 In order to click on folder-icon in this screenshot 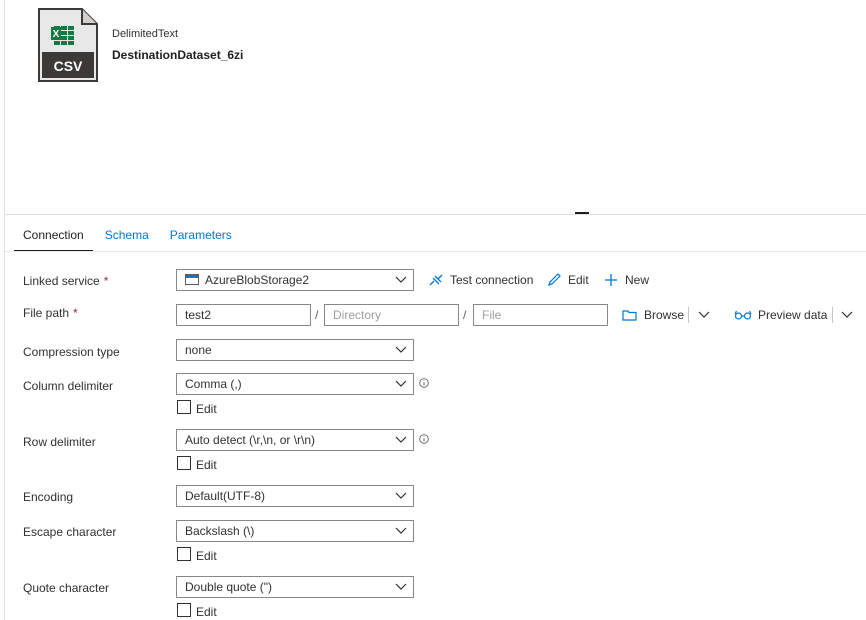, I will do `click(629, 315)`.